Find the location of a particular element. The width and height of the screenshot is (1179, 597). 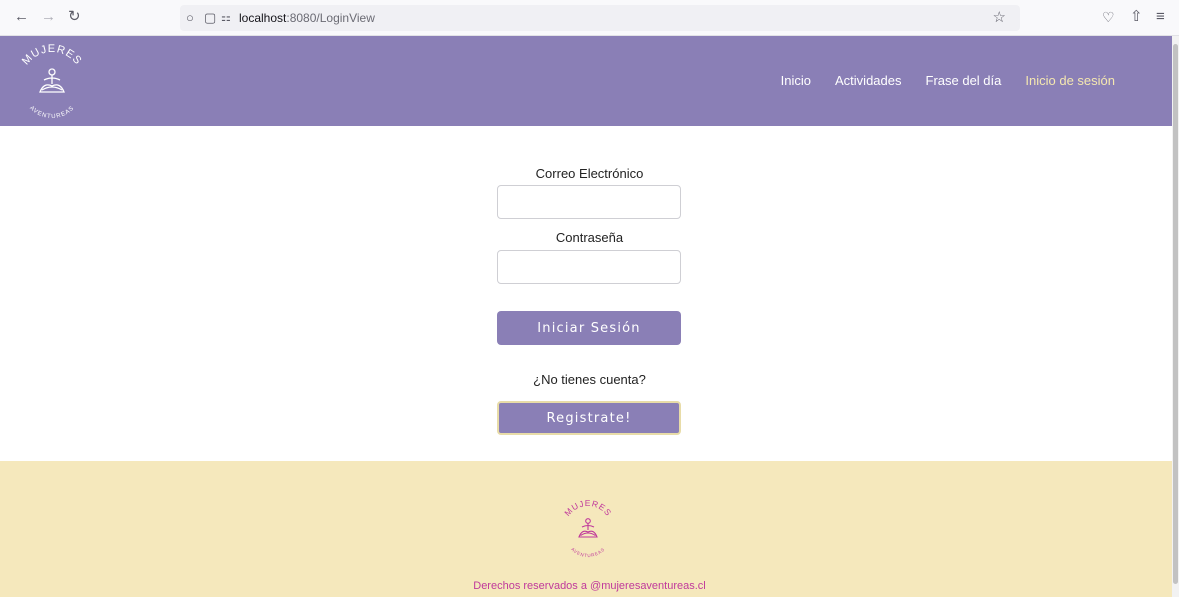

url-path: :8080/LoginView is located at coordinates (330, 18).